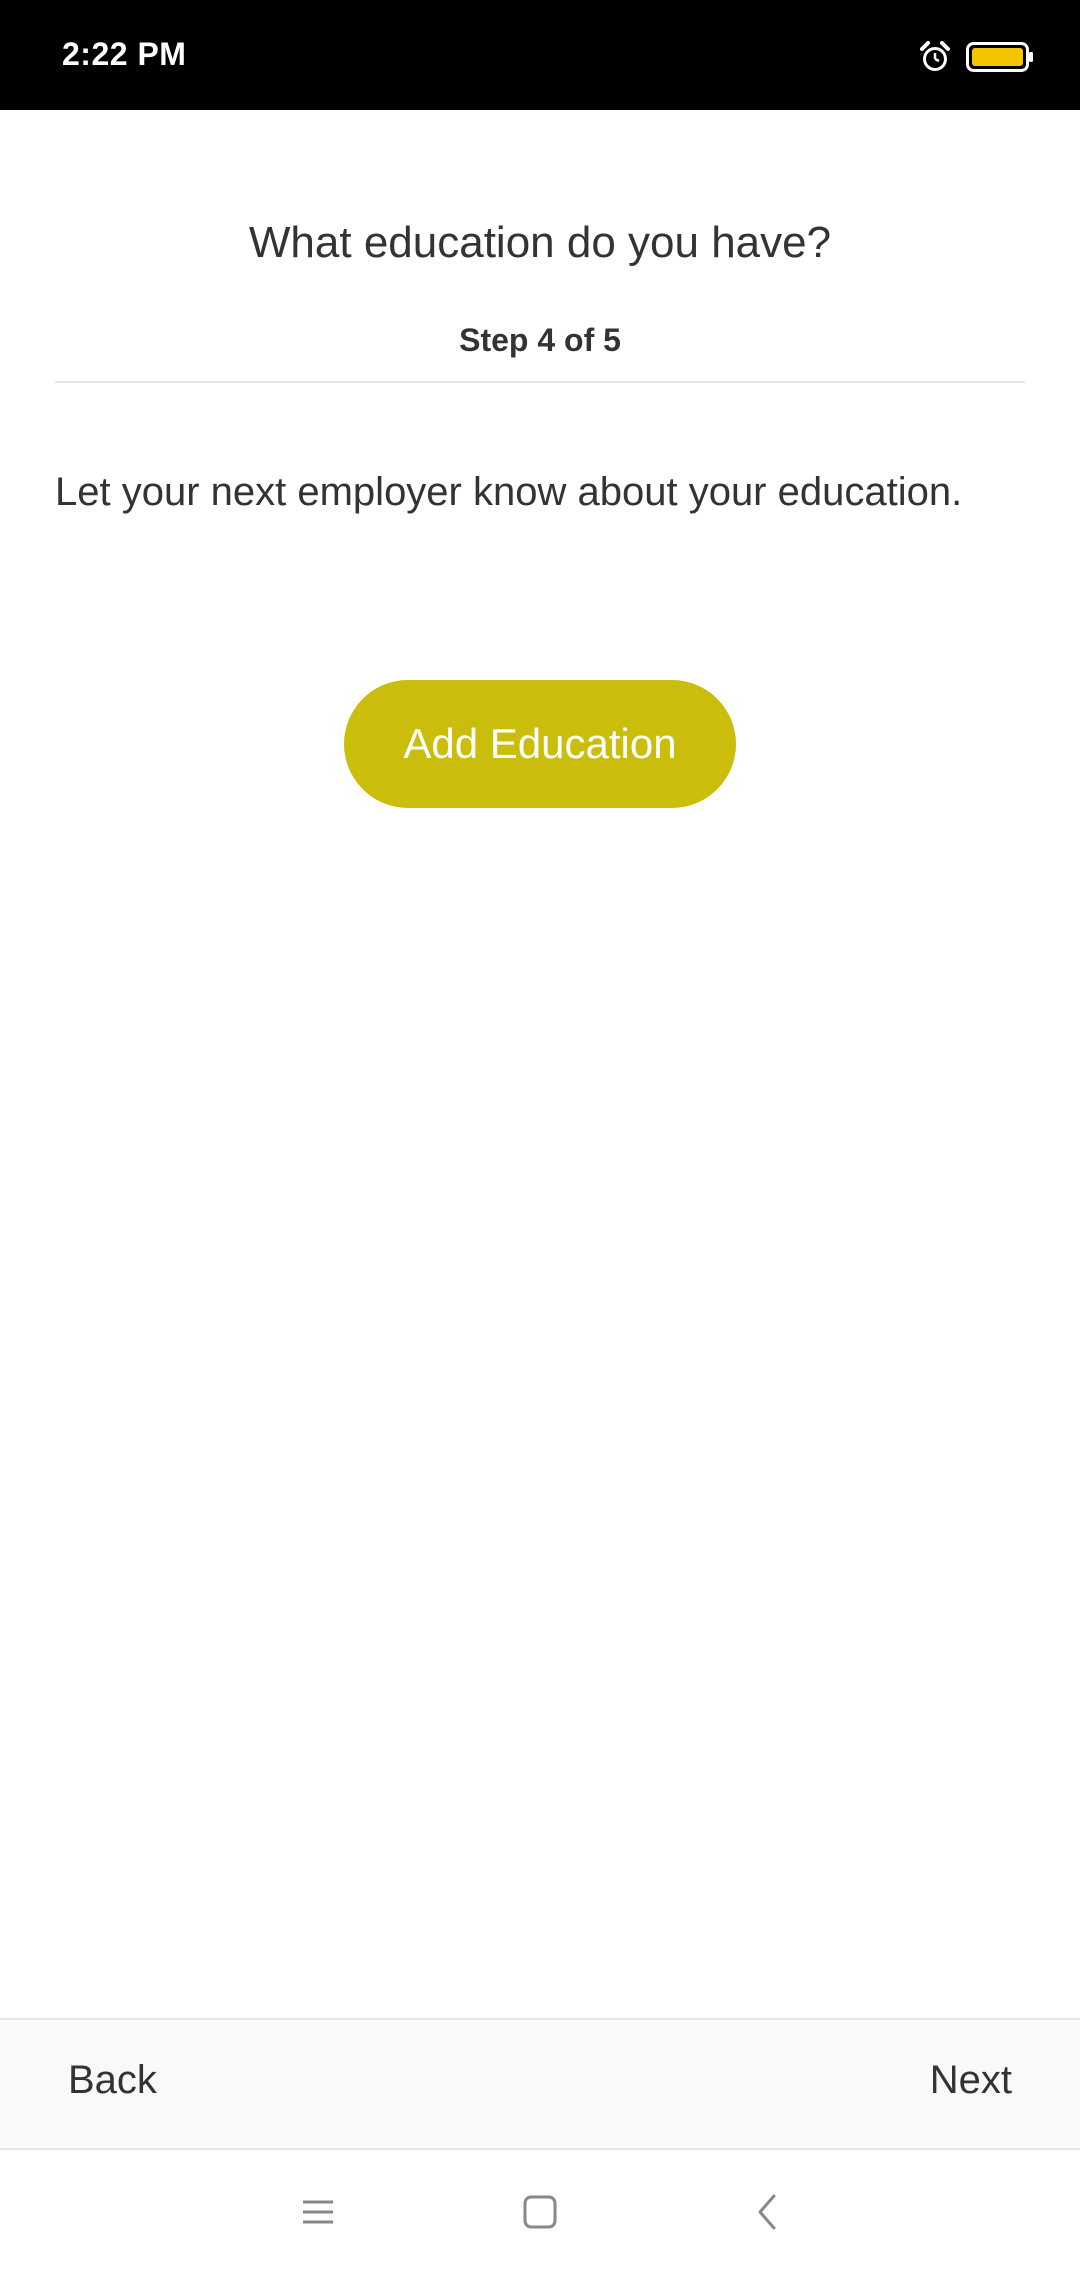  What do you see at coordinates (540, 2212) in the screenshot?
I see `home-icon` at bounding box center [540, 2212].